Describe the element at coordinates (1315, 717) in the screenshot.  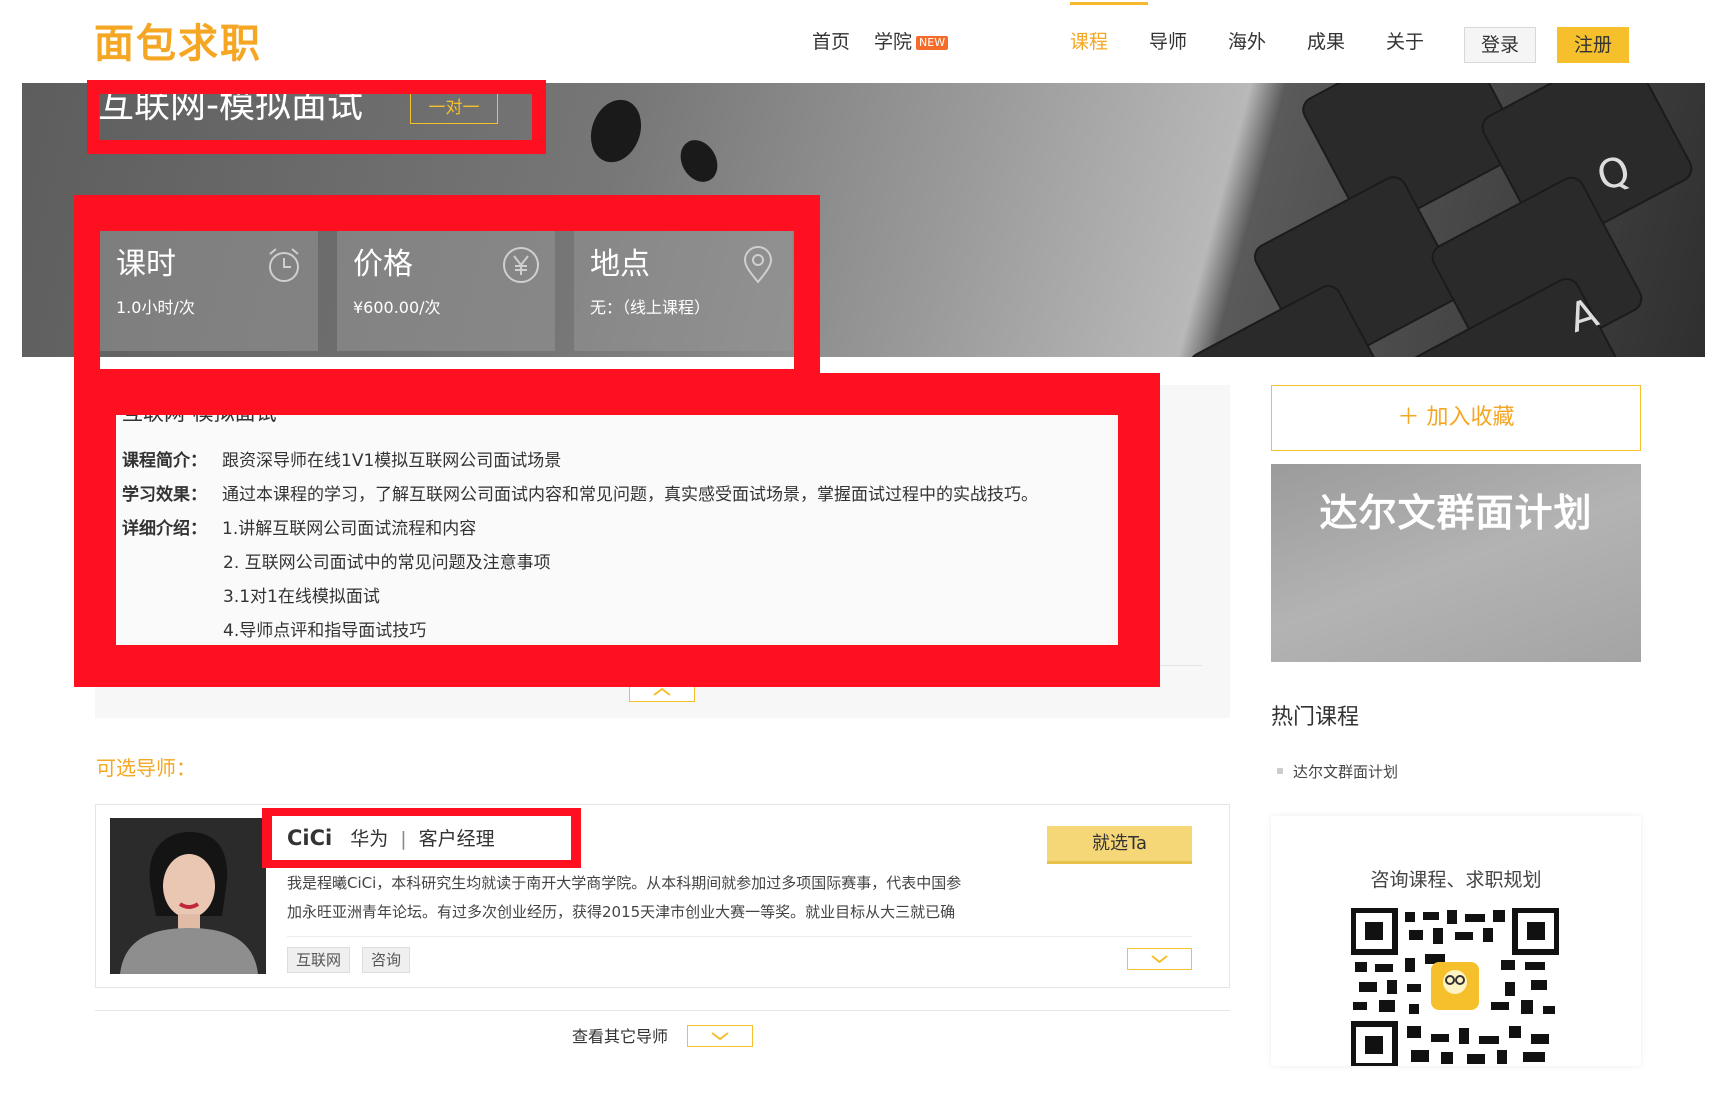
I see `hot-courses-title: 热门课程` at that location.